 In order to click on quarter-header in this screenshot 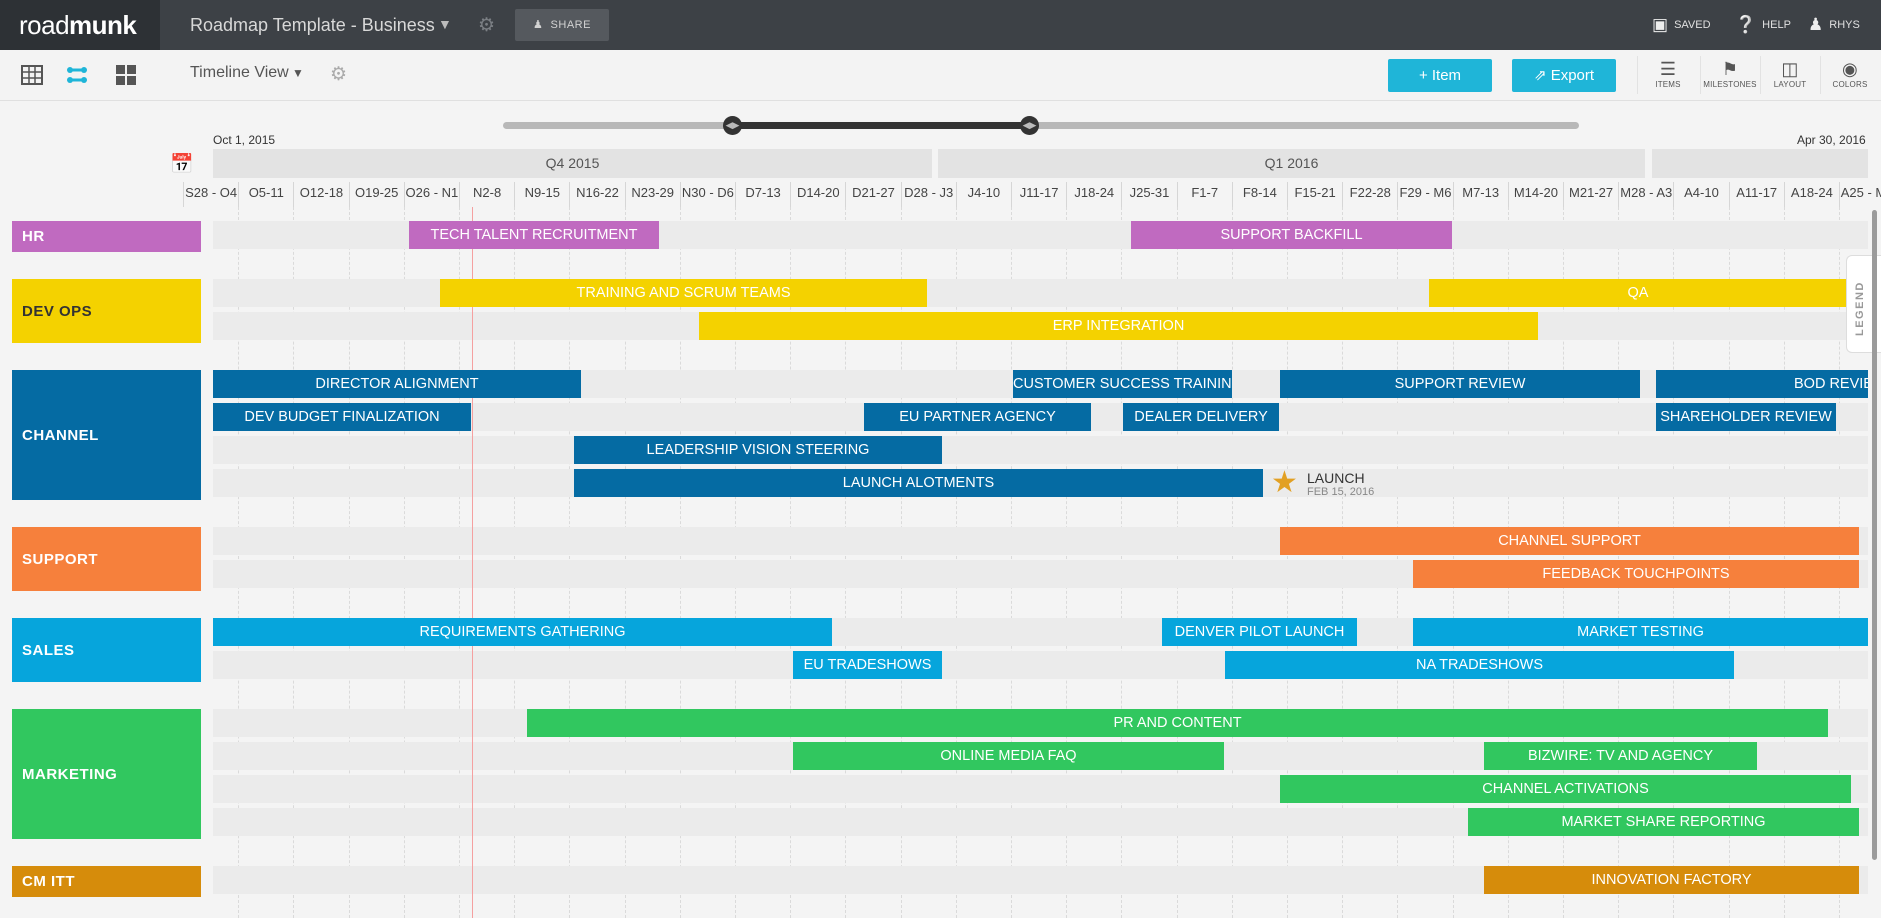, I will do `click(1760, 163)`.